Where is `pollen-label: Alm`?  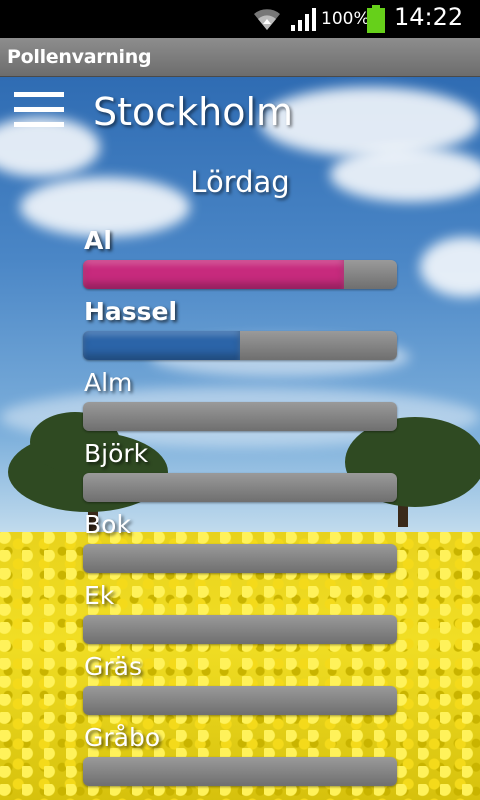 pollen-label: Alm is located at coordinates (108, 382).